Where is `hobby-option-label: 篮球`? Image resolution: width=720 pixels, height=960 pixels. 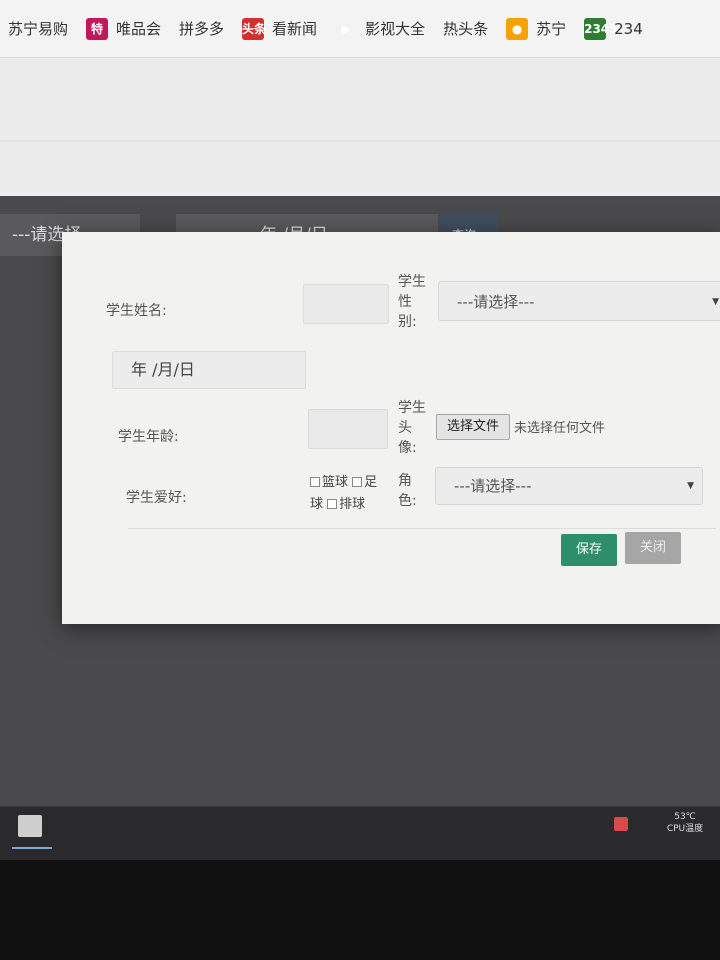
hobby-option-label: 篮球 is located at coordinates (335, 482).